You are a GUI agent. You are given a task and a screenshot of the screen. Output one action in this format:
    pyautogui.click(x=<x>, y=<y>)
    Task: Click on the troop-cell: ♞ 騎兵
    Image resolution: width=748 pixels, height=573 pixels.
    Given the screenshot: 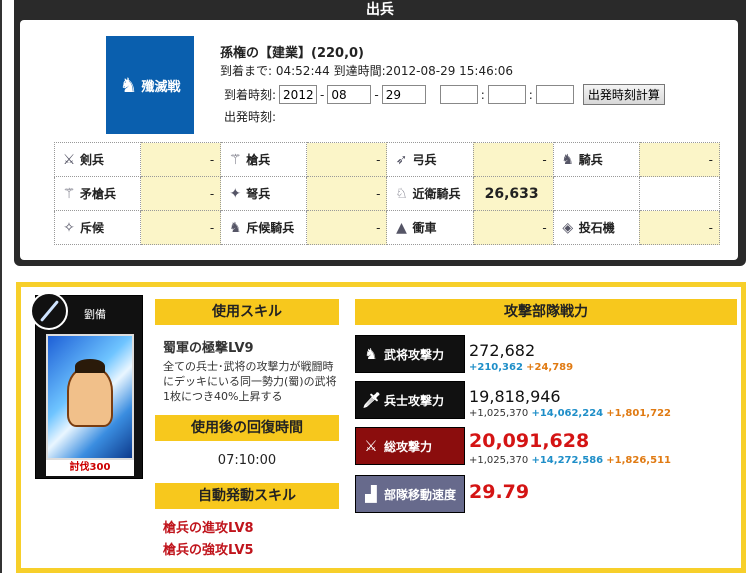 What is the action you would take?
    pyautogui.click(x=596, y=159)
    